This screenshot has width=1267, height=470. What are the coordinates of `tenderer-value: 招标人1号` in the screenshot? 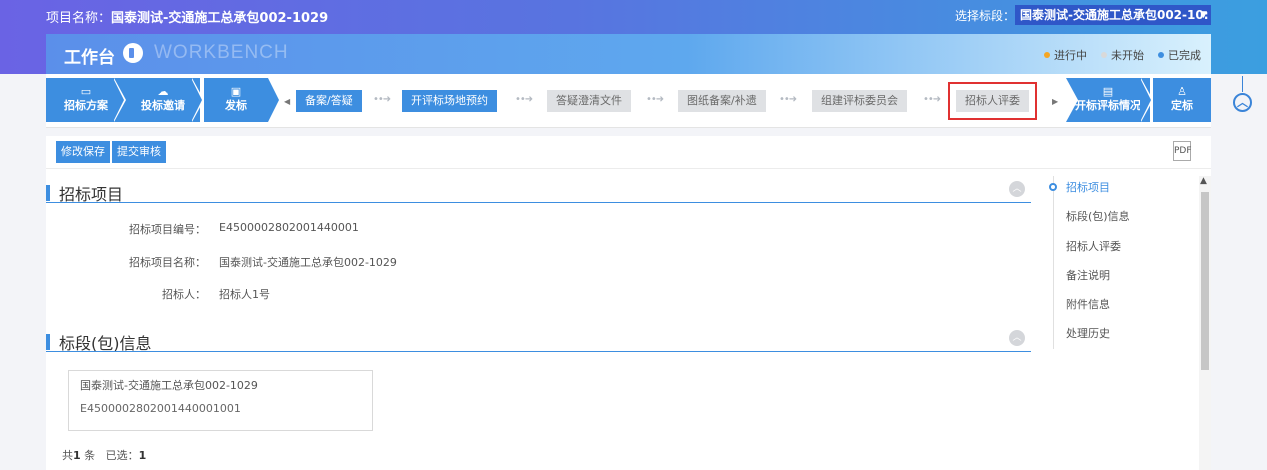 It's located at (244, 294).